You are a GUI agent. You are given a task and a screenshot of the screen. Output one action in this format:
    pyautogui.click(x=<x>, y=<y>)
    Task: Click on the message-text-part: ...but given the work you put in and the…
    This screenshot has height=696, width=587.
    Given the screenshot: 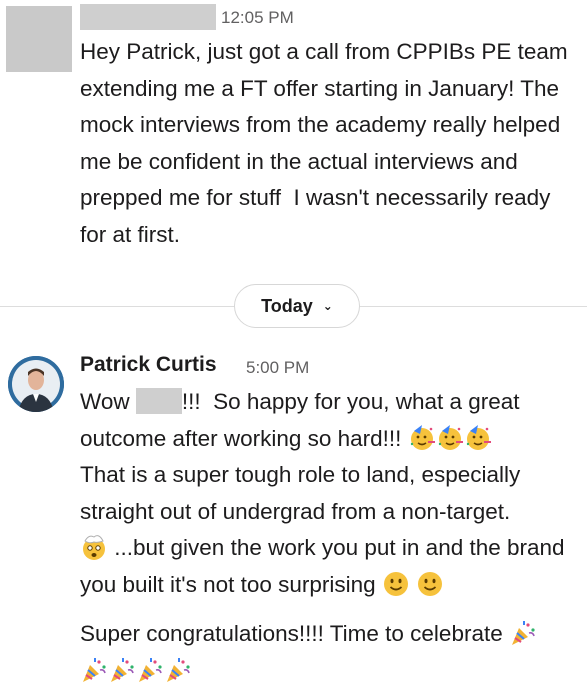 What is the action you would take?
    pyautogui.click(x=325, y=566)
    